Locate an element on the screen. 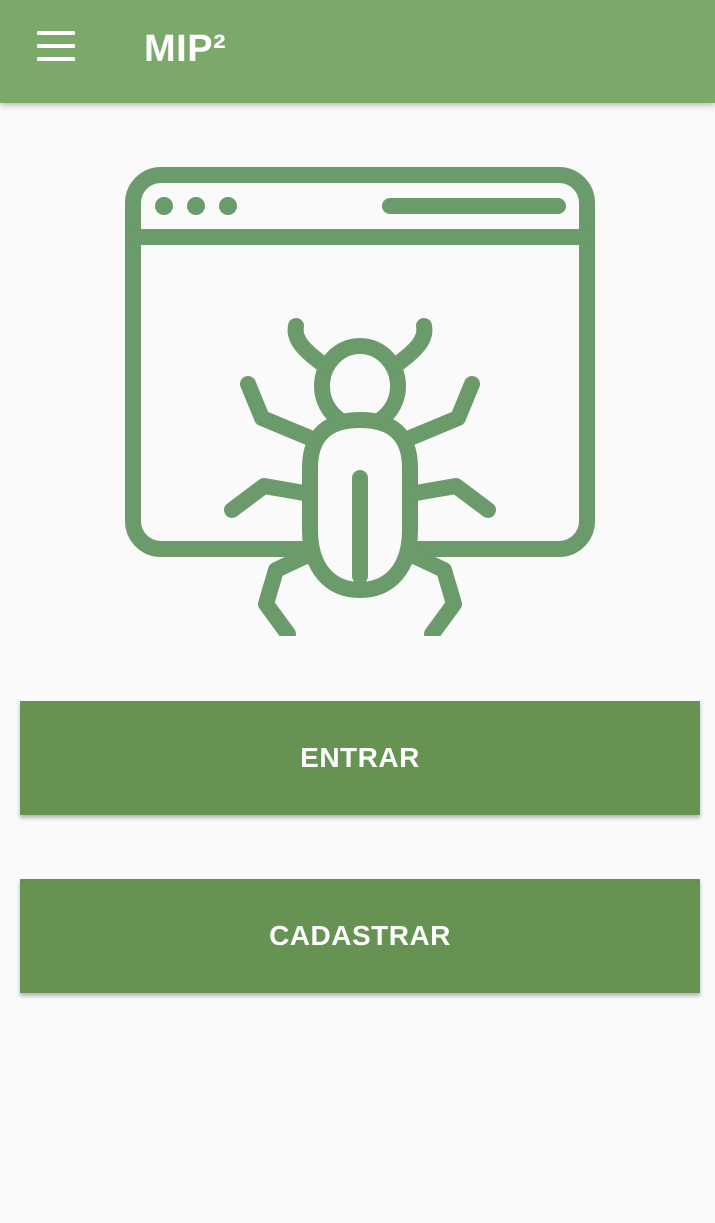  hamburger-menu-icon is located at coordinates (56, 46).